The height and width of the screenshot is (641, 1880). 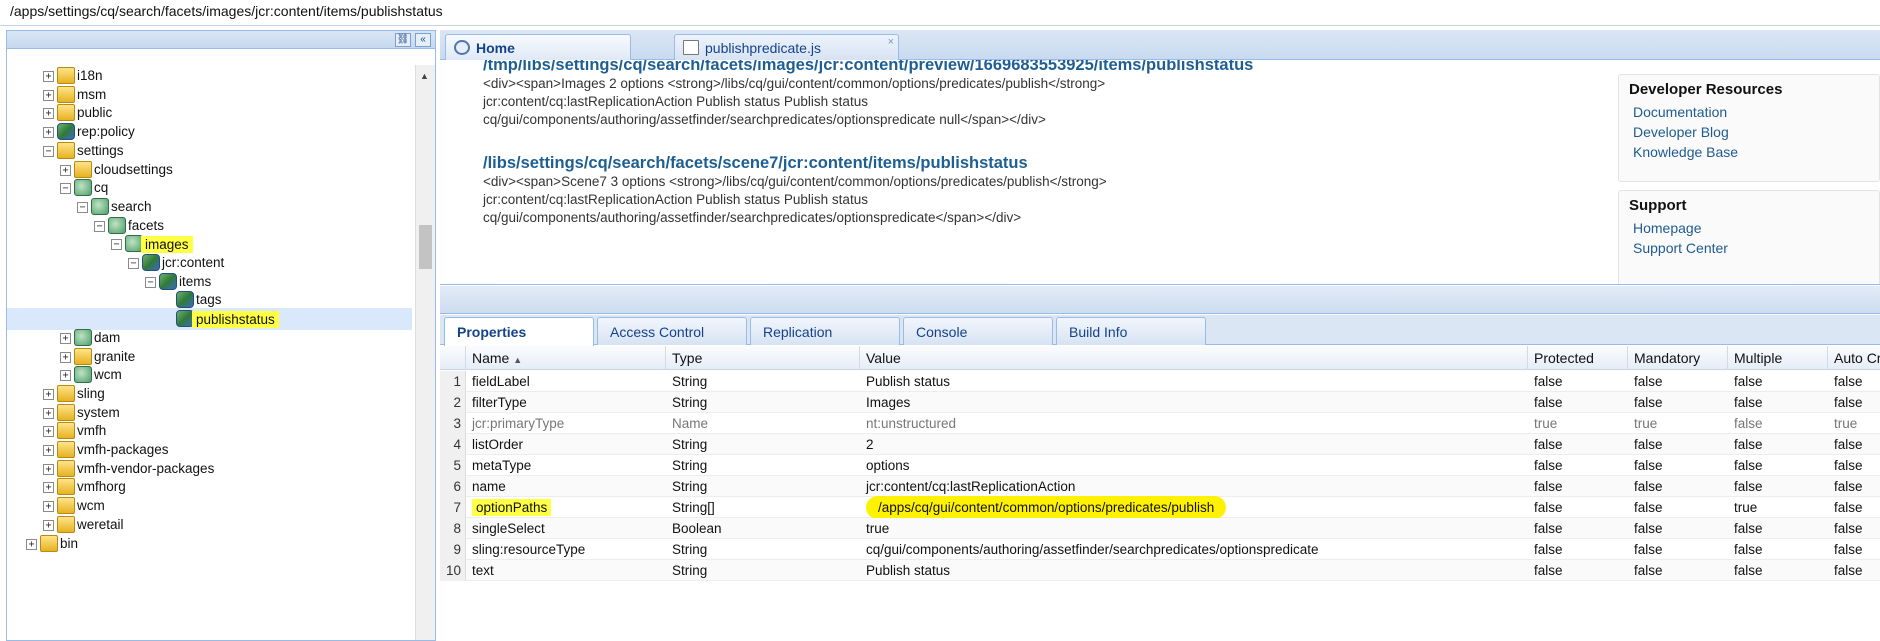 I want to click on cell-name: singleSelect, so click(x=566, y=528).